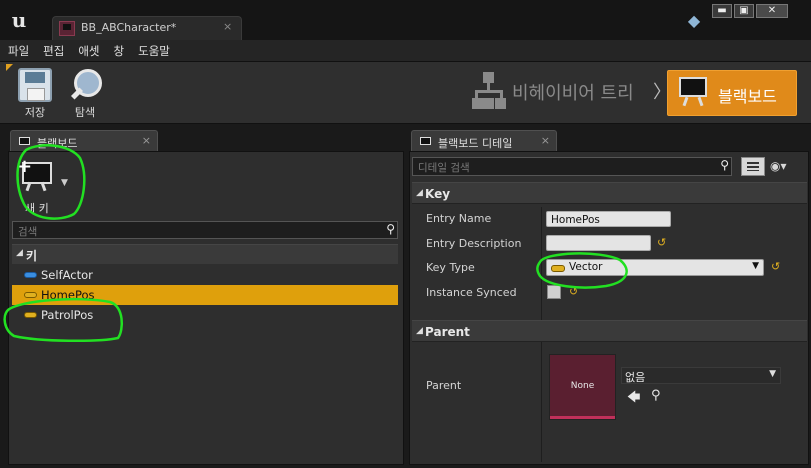  I want to click on document-tab-label: BB_ABCharacter*, so click(129, 27).